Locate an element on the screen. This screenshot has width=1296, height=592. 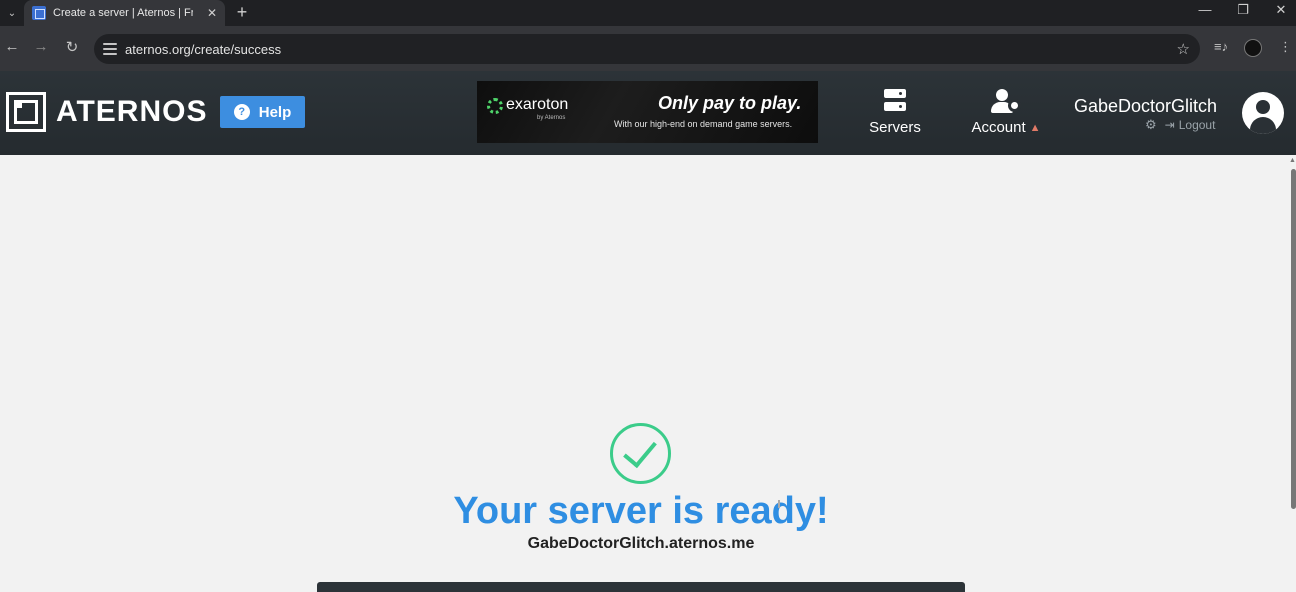
address-bar-url: aternos.org/create/success is located at coordinates (203, 49).